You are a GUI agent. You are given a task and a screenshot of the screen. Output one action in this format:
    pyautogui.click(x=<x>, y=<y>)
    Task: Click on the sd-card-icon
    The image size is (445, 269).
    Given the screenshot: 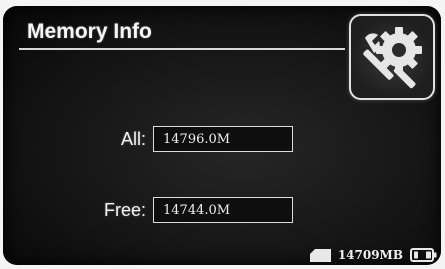 What is the action you would take?
    pyautogui.click(x=320, y=255)
    